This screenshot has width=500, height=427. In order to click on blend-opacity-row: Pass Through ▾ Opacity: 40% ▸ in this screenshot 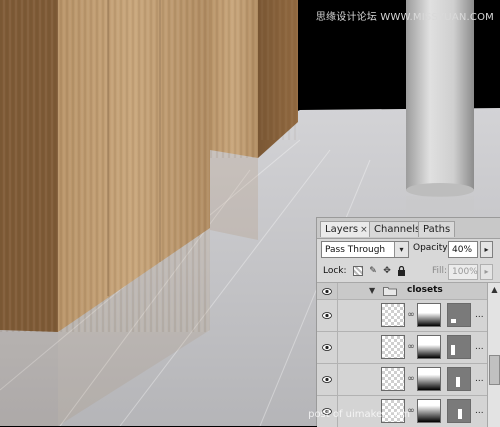, I will do `click(408, 250)`.